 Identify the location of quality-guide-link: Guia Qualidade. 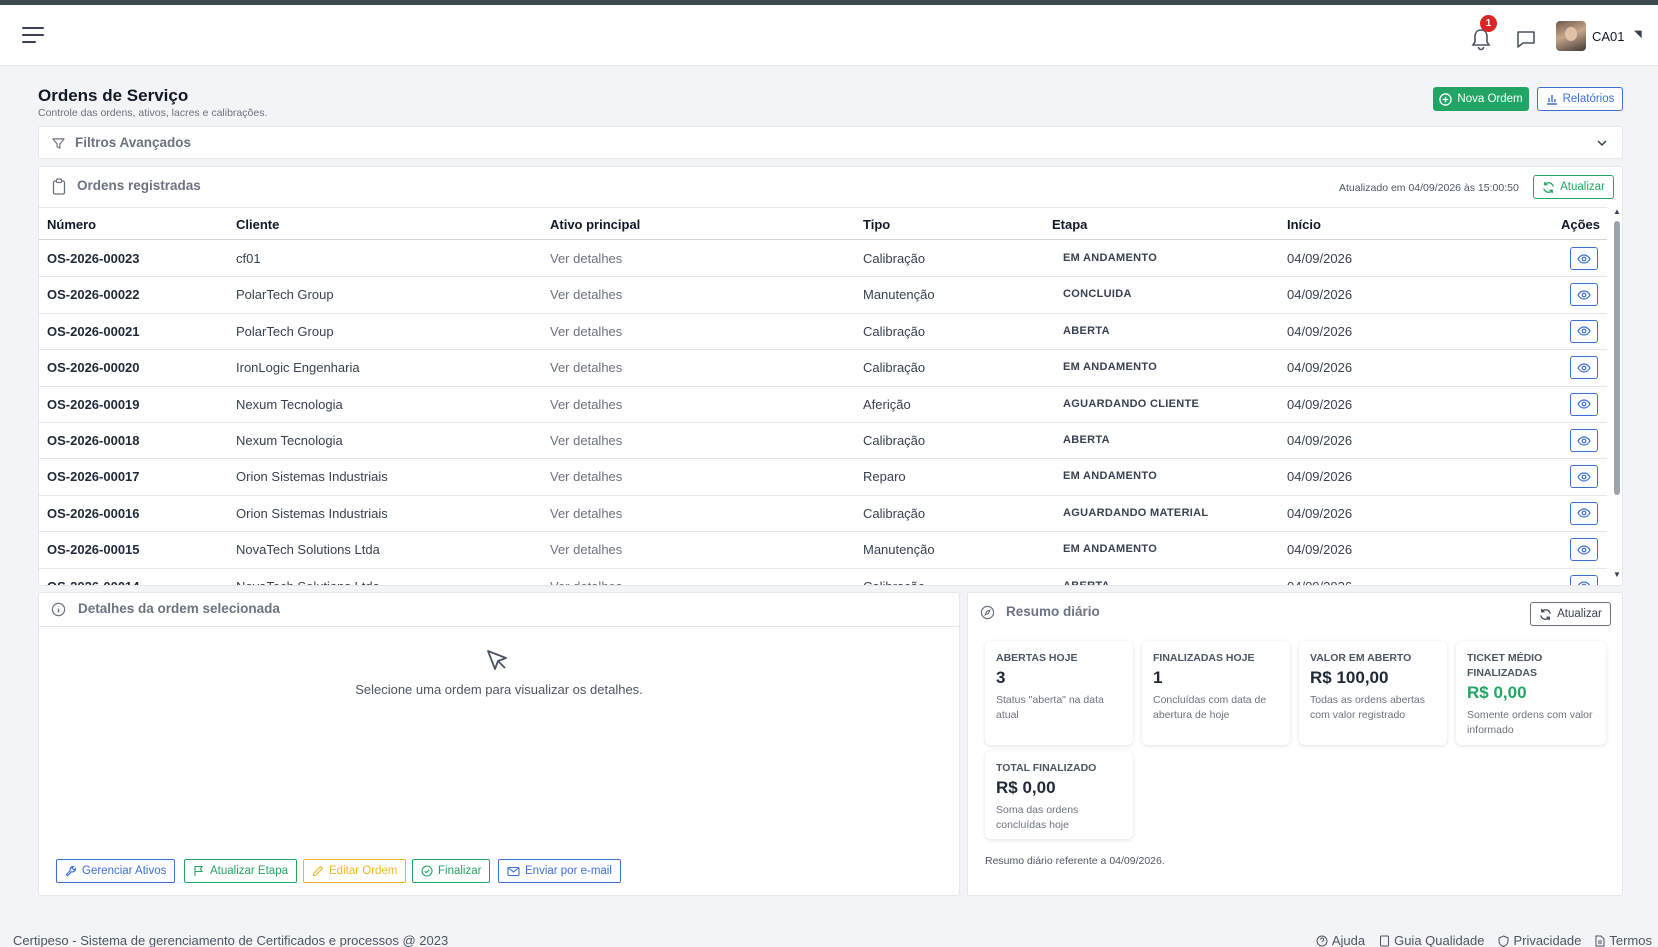
(1431, 940).